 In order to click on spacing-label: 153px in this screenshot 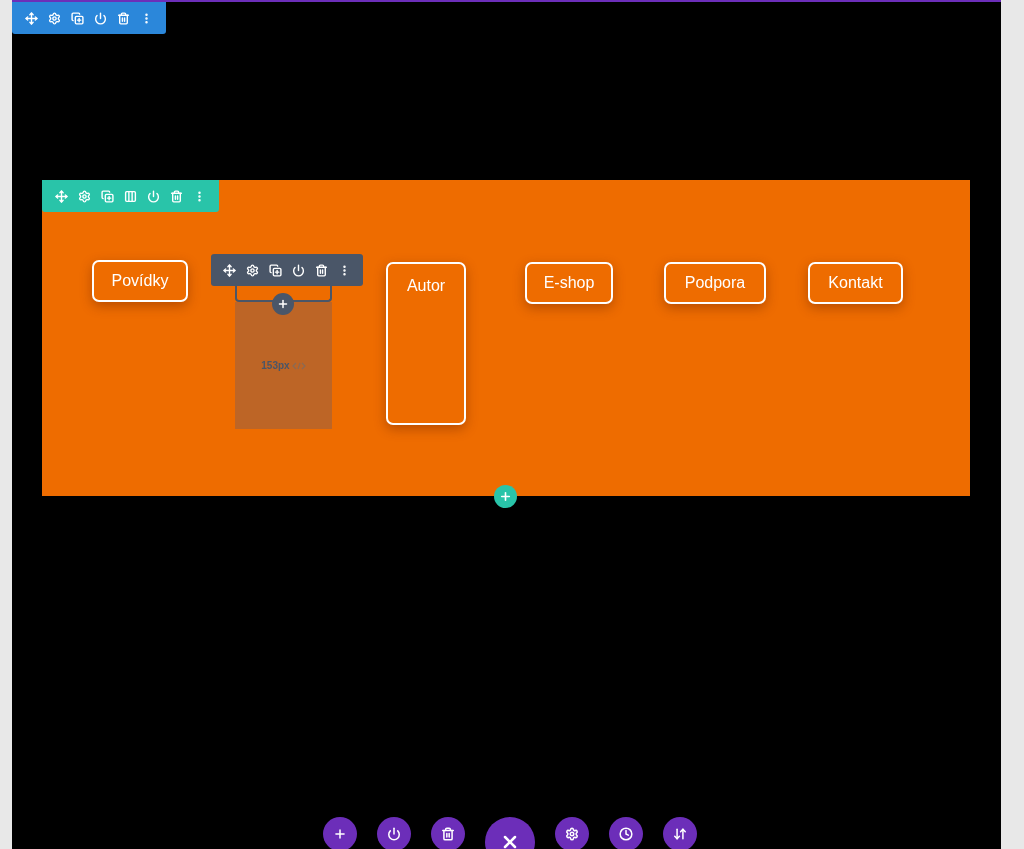, I will do `click(275, 366)`.